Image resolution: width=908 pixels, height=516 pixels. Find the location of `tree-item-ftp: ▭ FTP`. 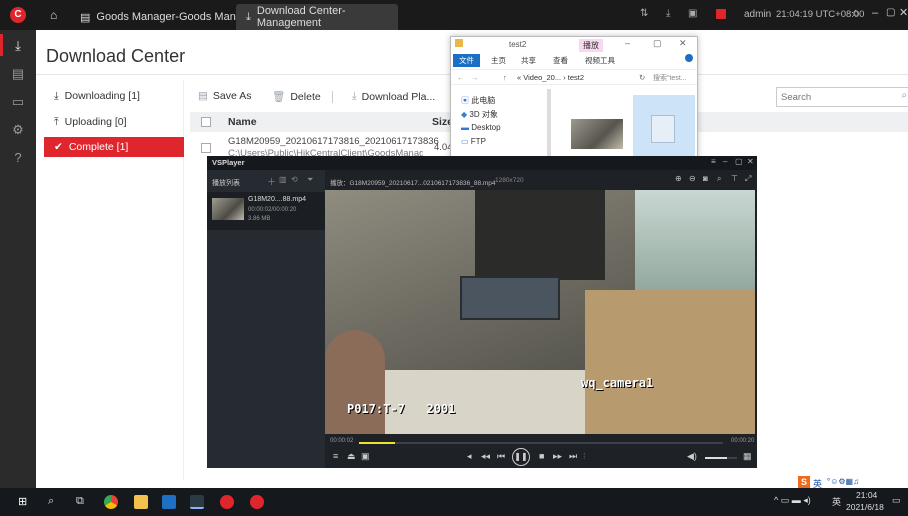

tree-item-ftp: ▭ FTP is located at coordinates (506, 144).